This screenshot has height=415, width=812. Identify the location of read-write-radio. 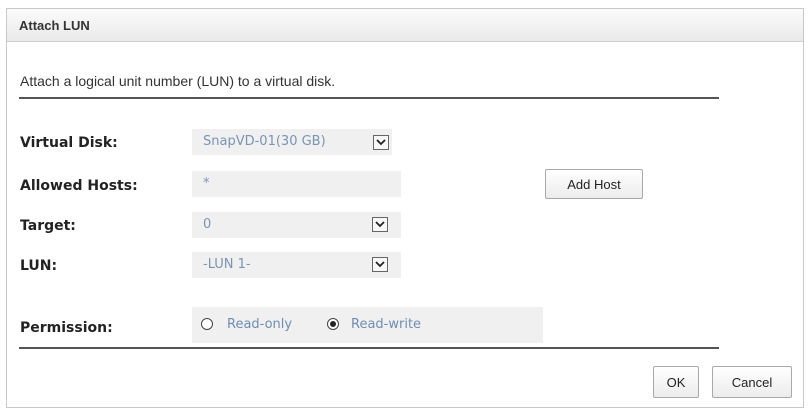
(333, 324).